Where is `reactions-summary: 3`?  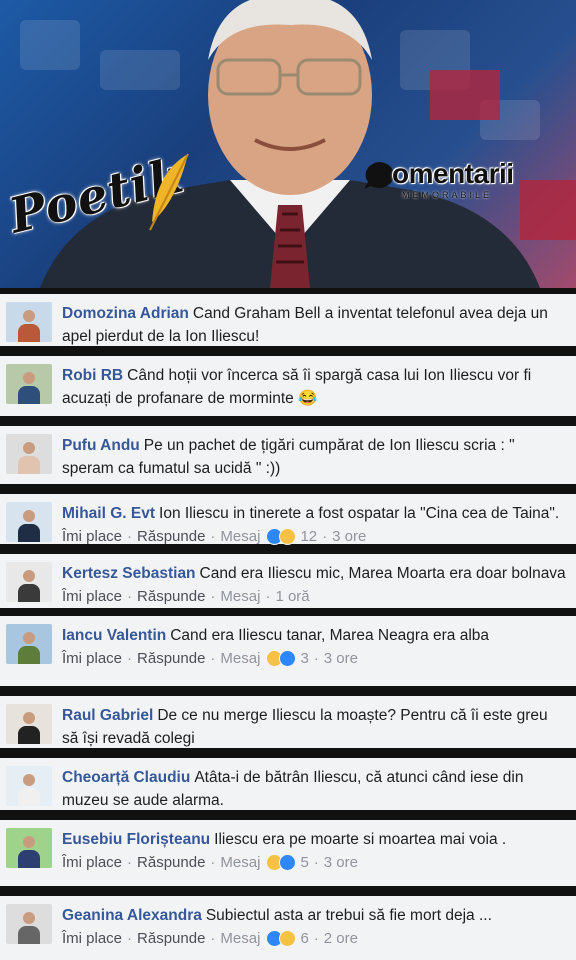
reactions-summary: 3 is located at coordinates (287, 658).